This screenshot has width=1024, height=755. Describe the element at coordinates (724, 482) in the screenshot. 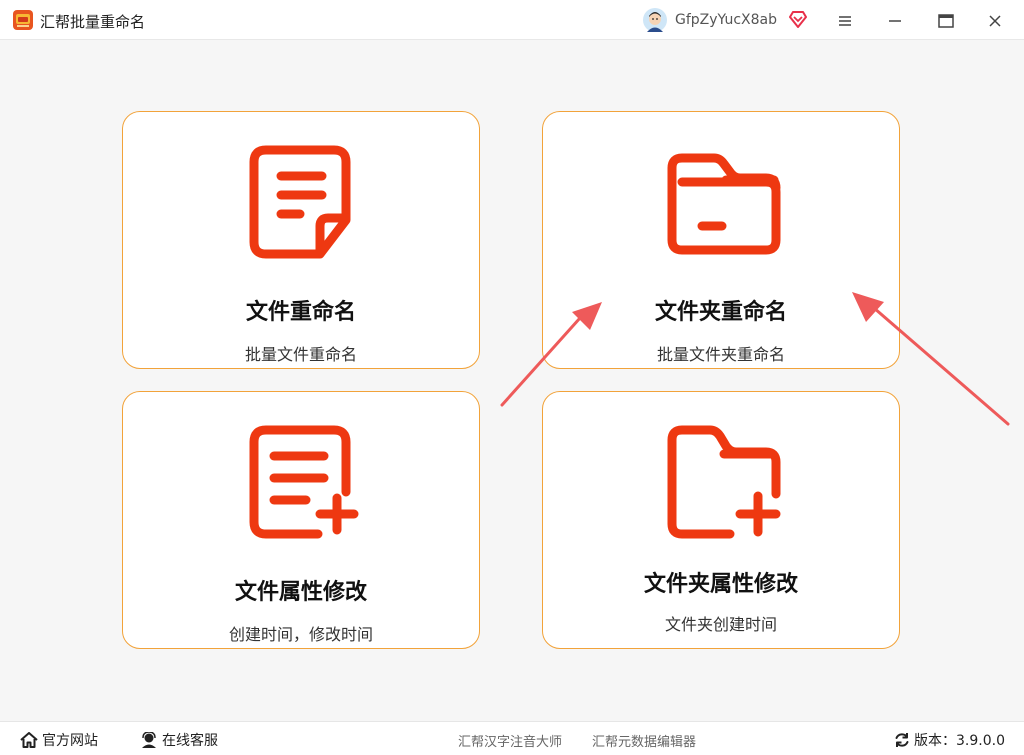

I see `folder-add-icon` at that location.